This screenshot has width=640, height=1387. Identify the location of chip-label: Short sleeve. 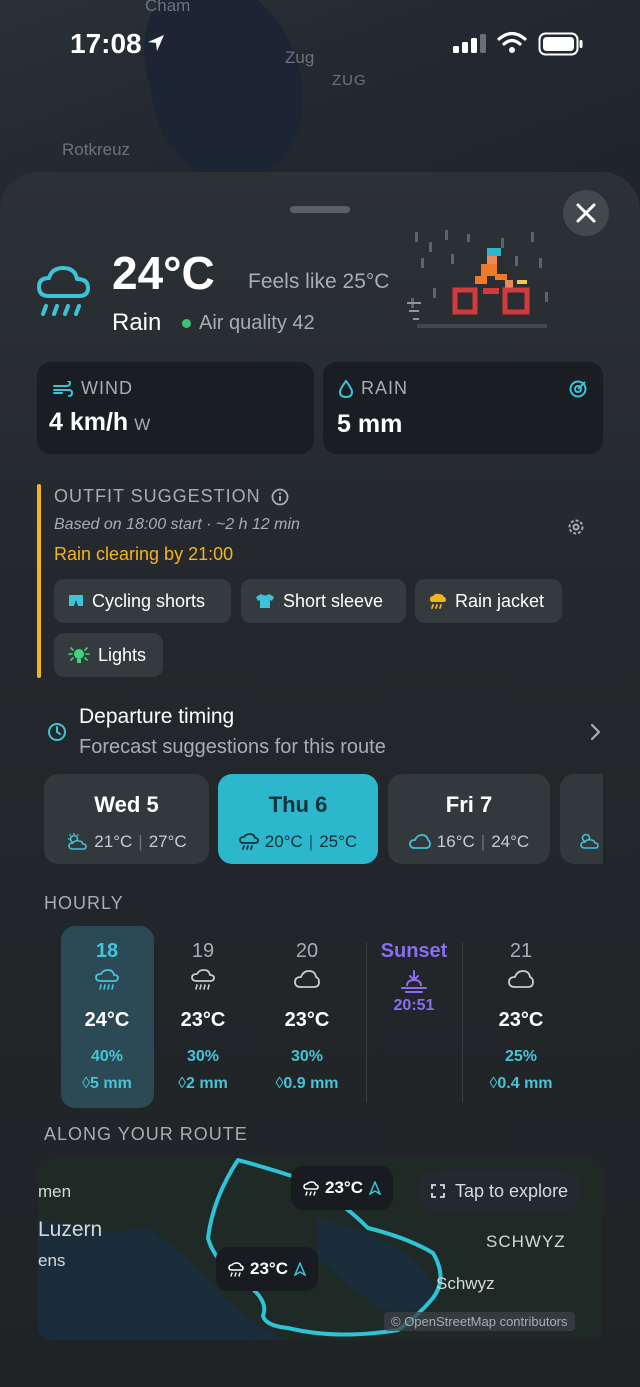
(333, 600).